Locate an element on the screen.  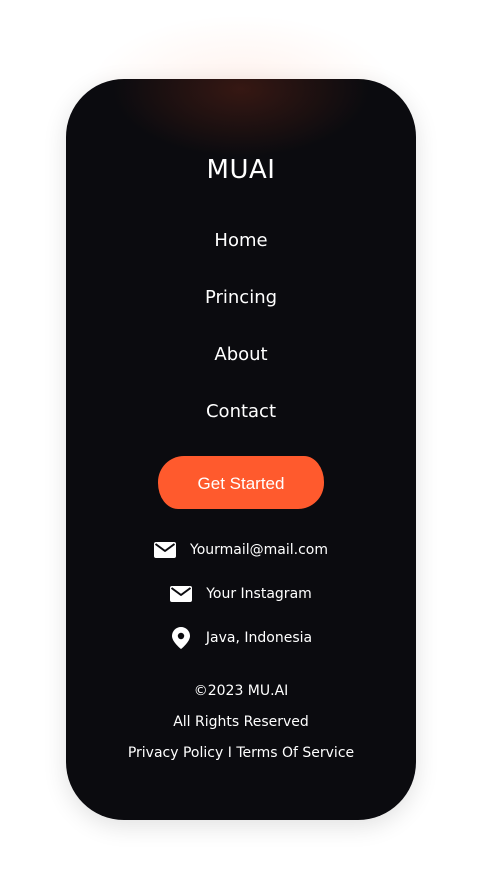
nav-item-contact: Contact is located at coordinates (241, 412).